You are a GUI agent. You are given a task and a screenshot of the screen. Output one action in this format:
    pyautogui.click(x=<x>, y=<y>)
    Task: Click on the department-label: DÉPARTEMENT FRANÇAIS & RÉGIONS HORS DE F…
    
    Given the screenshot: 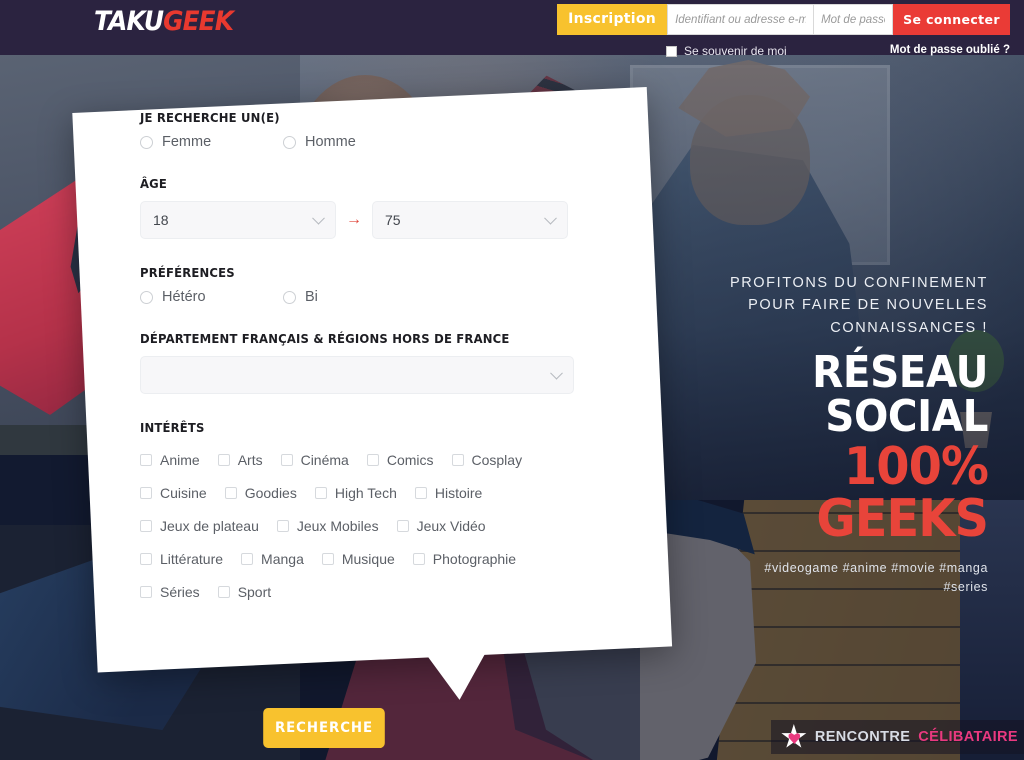 What is the action you would take?
    pyautogui.click(x=325, y=338)
    